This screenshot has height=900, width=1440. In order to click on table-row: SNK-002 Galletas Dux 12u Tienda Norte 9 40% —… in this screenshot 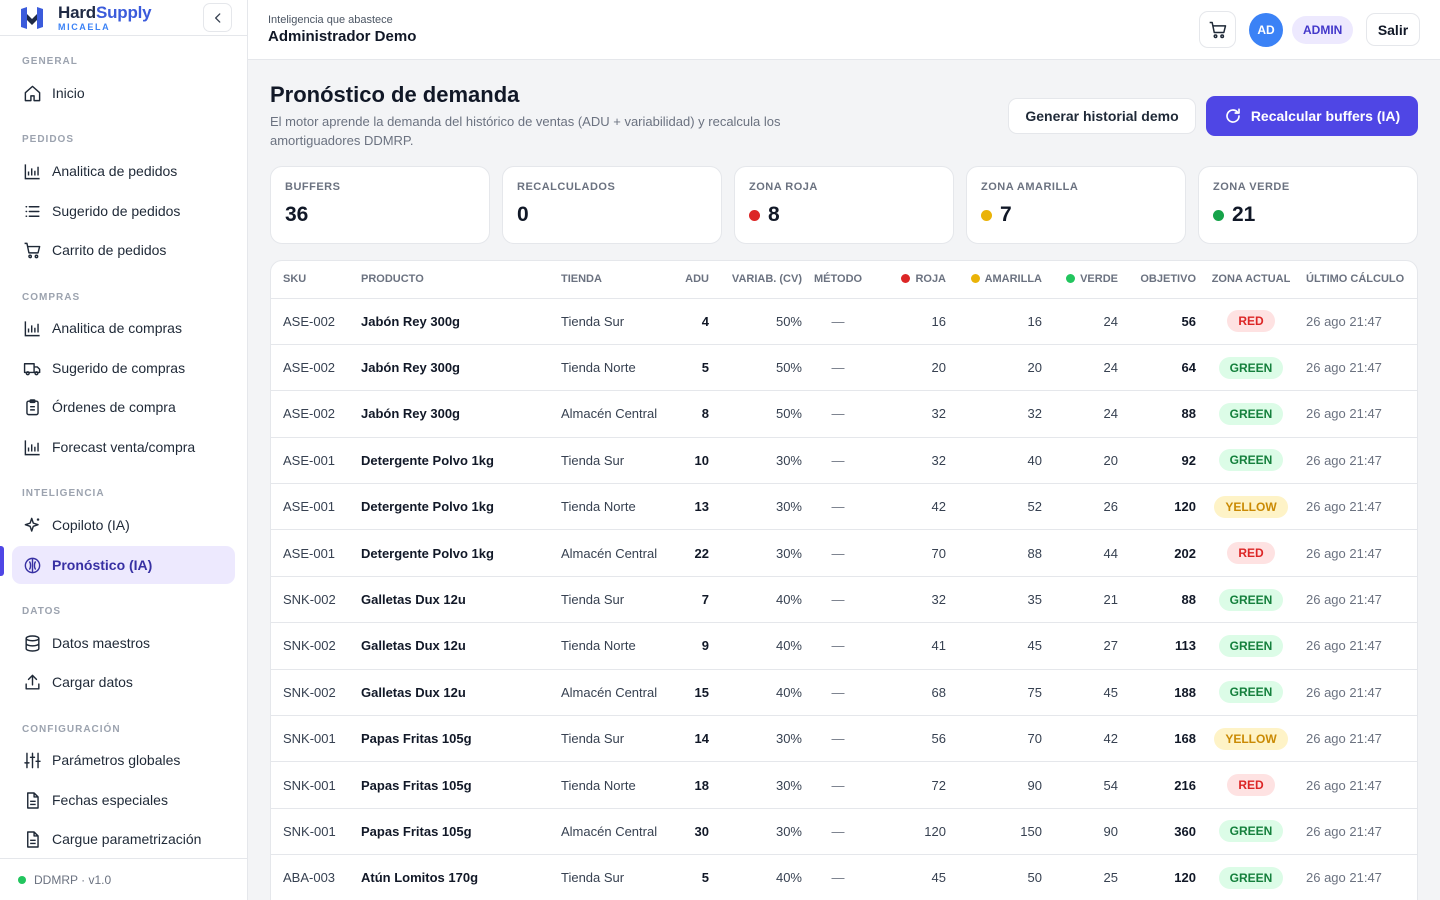, I will do `click(844, 646)`.